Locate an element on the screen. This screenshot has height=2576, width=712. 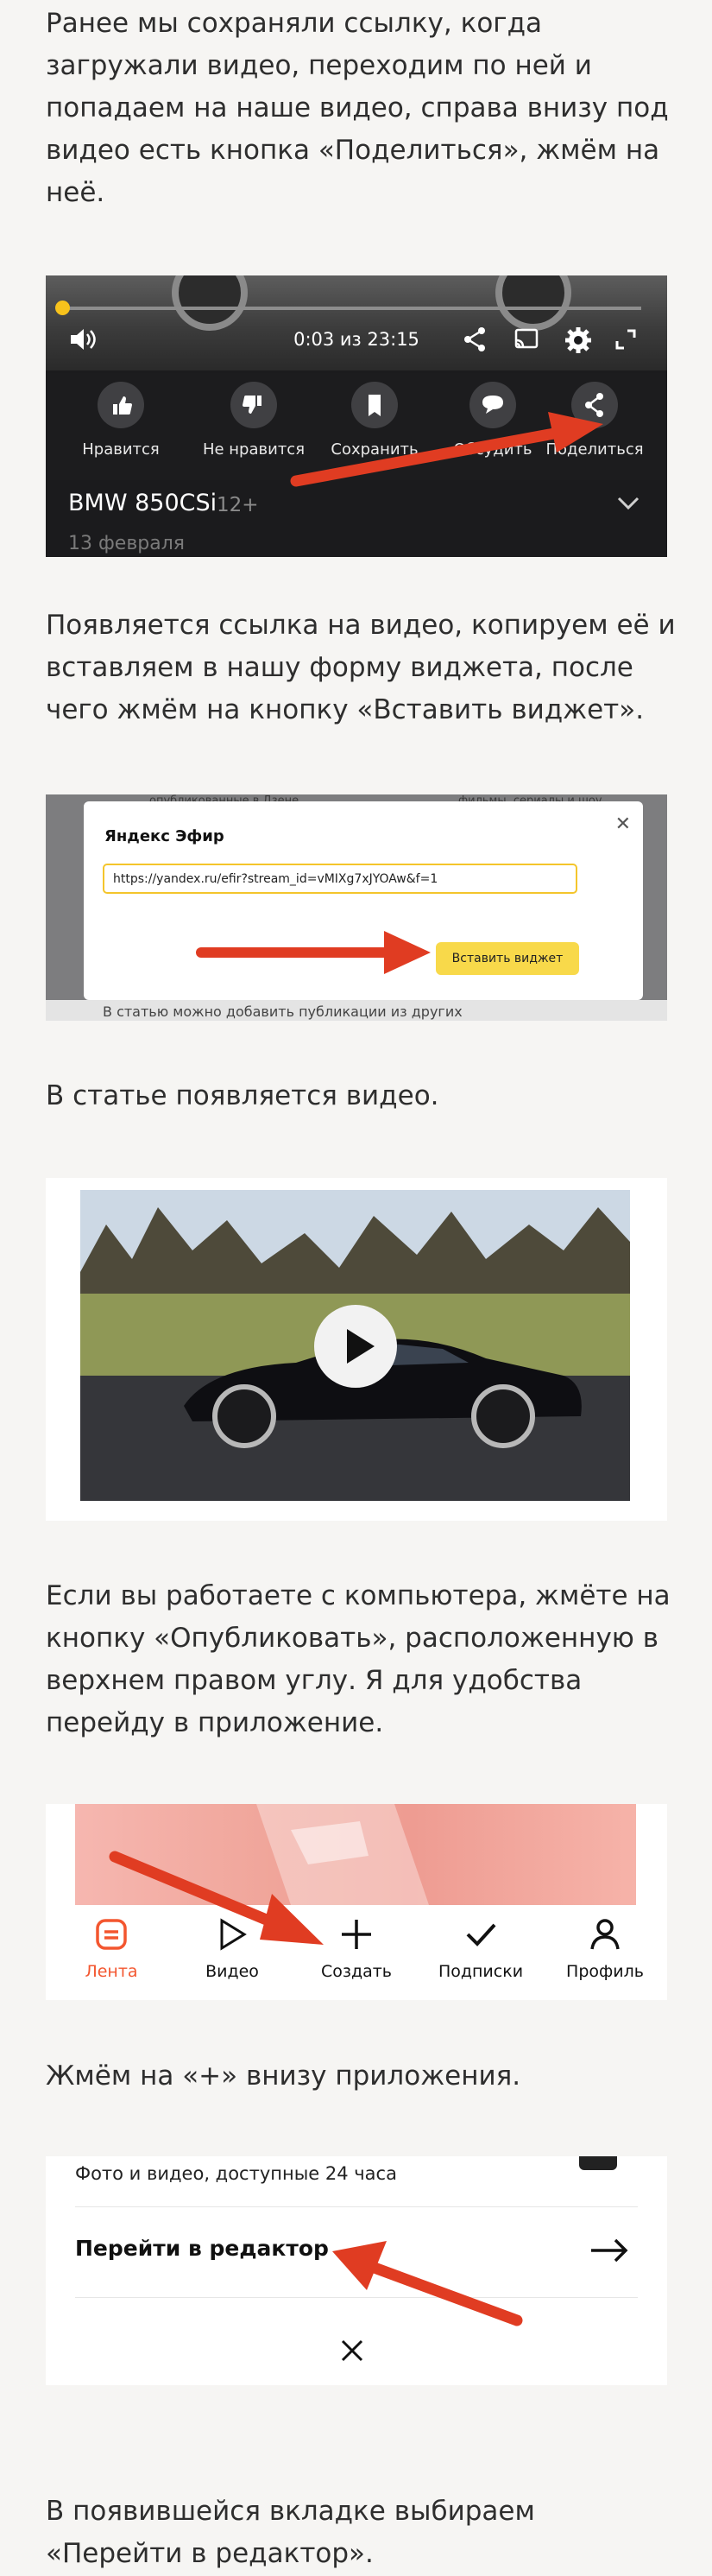
plus-icon is located at coordinates (356, 1934).